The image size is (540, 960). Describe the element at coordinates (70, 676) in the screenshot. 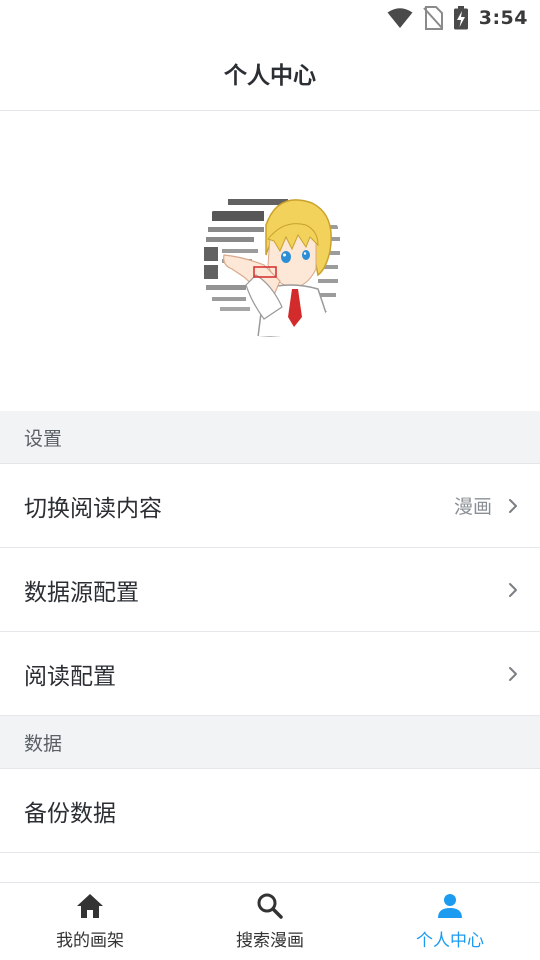

I see `row-label: 阅读配置` at that location.